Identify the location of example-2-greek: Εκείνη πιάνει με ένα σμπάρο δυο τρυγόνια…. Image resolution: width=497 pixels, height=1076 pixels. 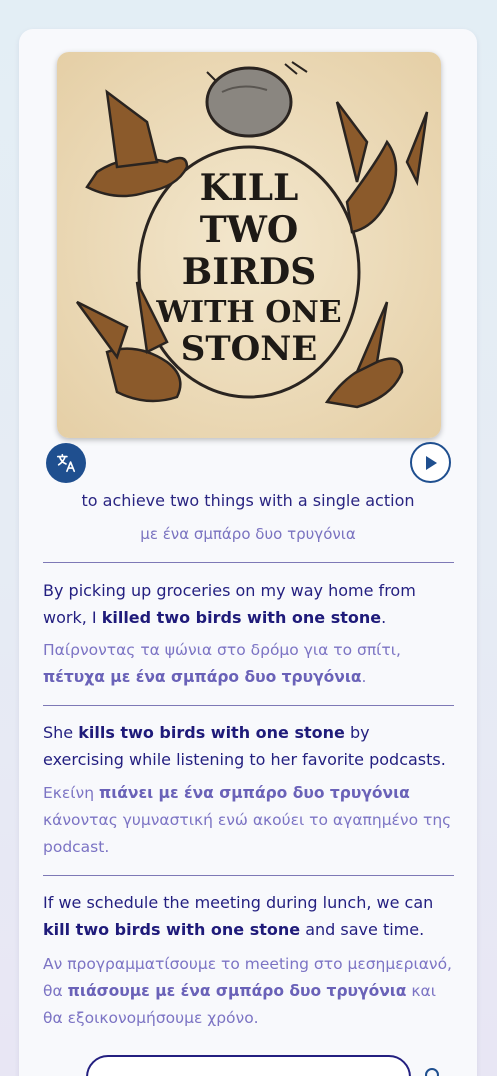
(247, 820).